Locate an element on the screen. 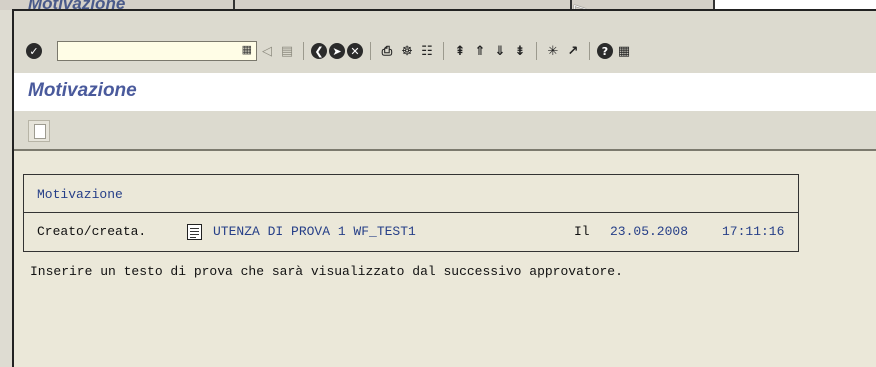  title-bar: Motivazione is located at coordinates (445, 92).